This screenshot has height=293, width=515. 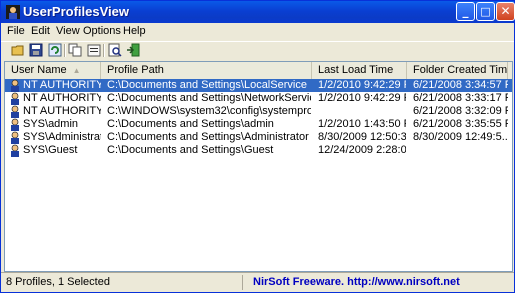 What do you see at coordinates (362, 124) in the screenshot?
I see `cell-last-load-time: 1/2/2010 1:43:50 PM` at bounding box center [362, 124].